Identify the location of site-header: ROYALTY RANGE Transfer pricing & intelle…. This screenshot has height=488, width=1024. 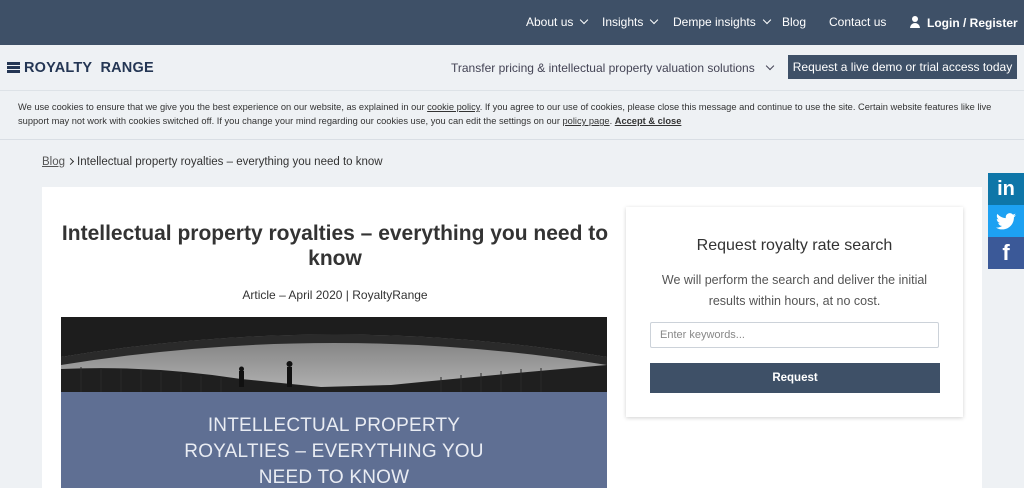
(512, 68).